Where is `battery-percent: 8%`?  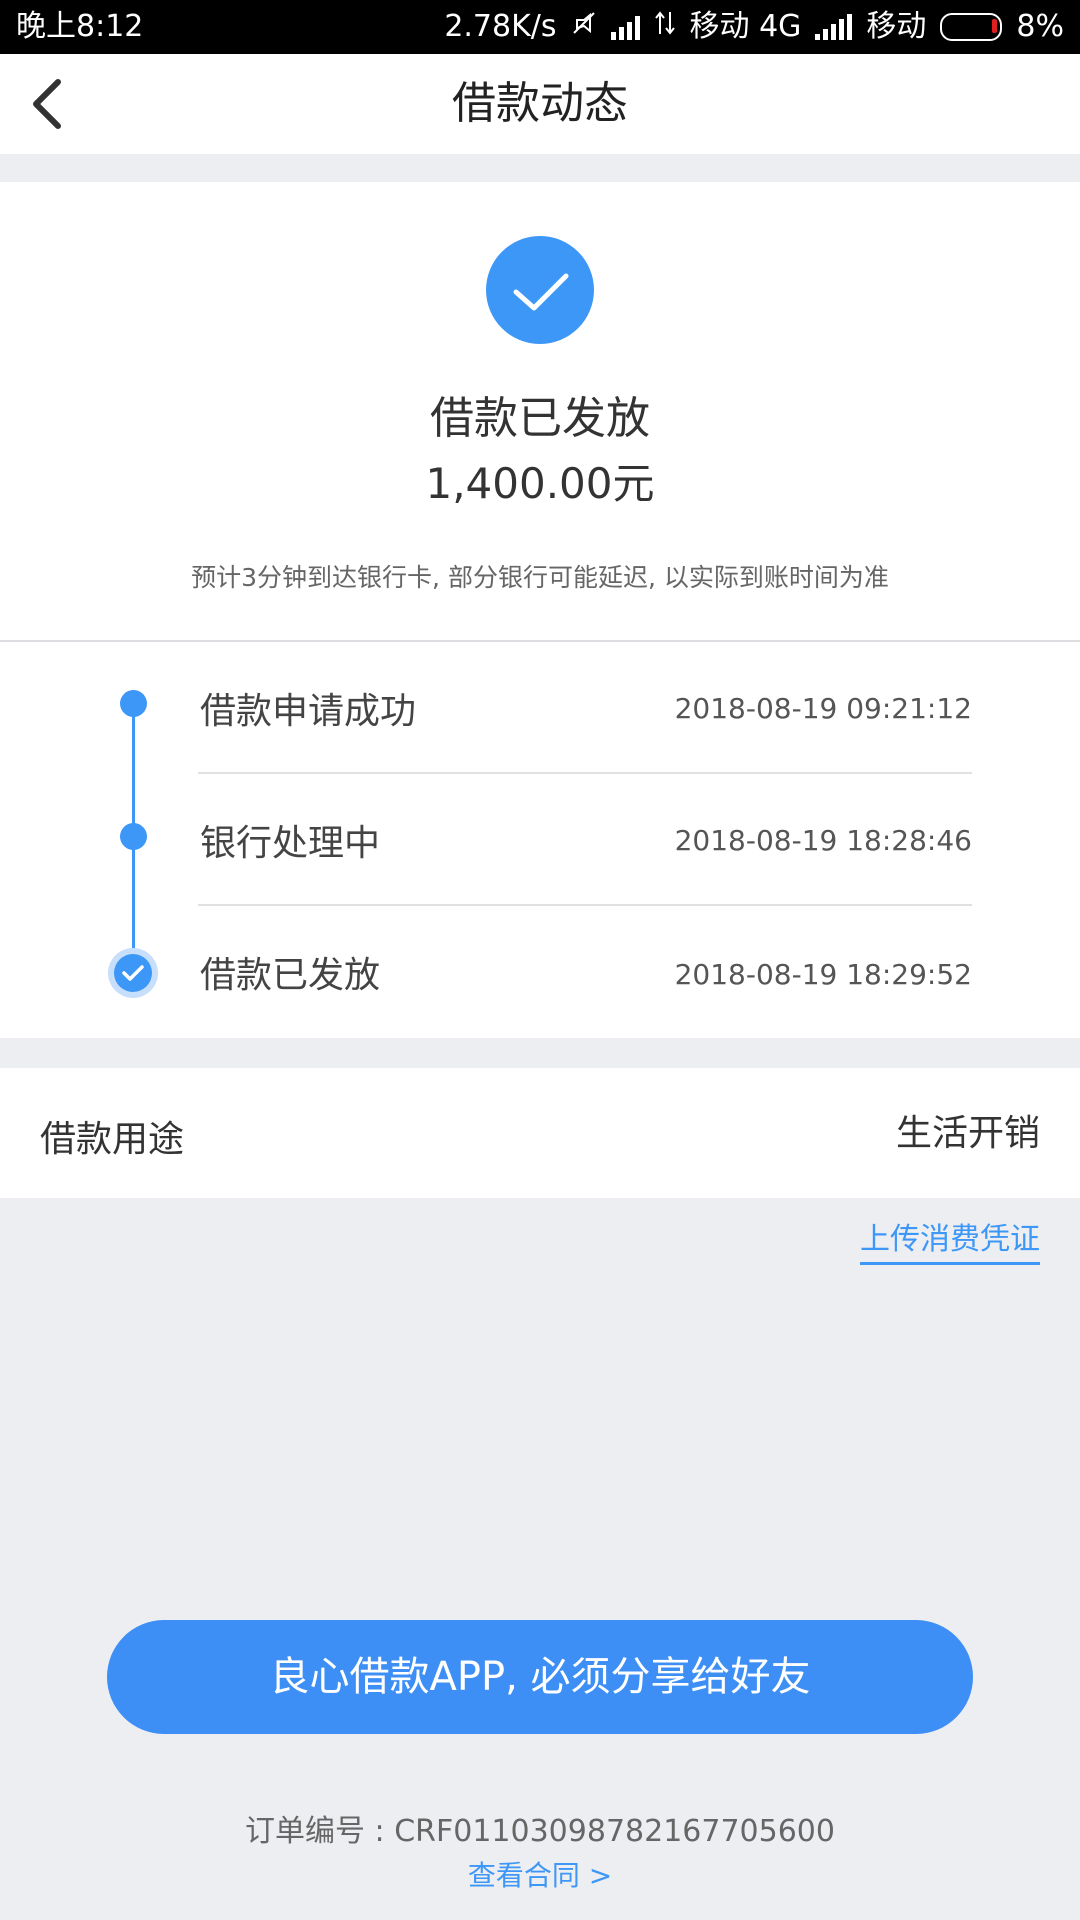
battery-percent: 8% is located at coordinates (1040, 26).